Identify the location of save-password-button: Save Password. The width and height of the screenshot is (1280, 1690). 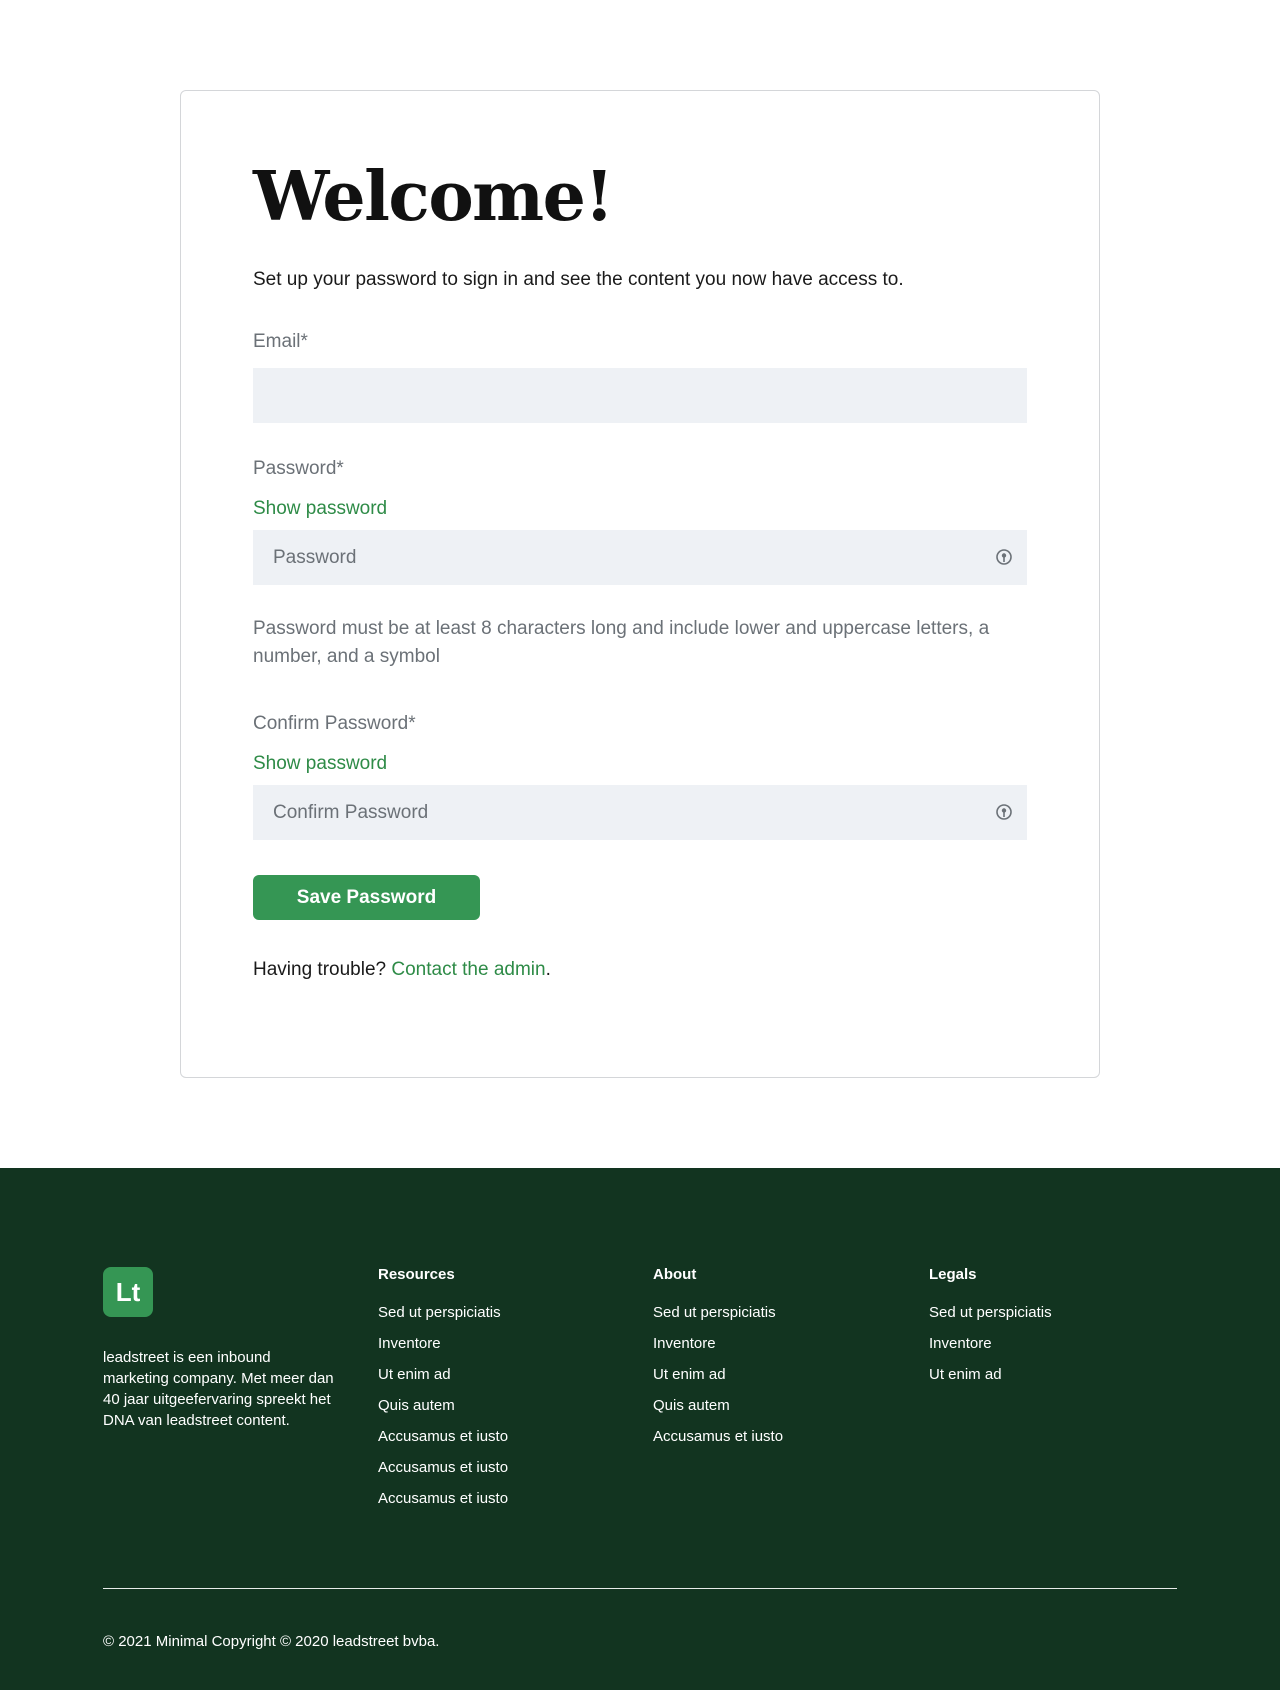
(366, 897).